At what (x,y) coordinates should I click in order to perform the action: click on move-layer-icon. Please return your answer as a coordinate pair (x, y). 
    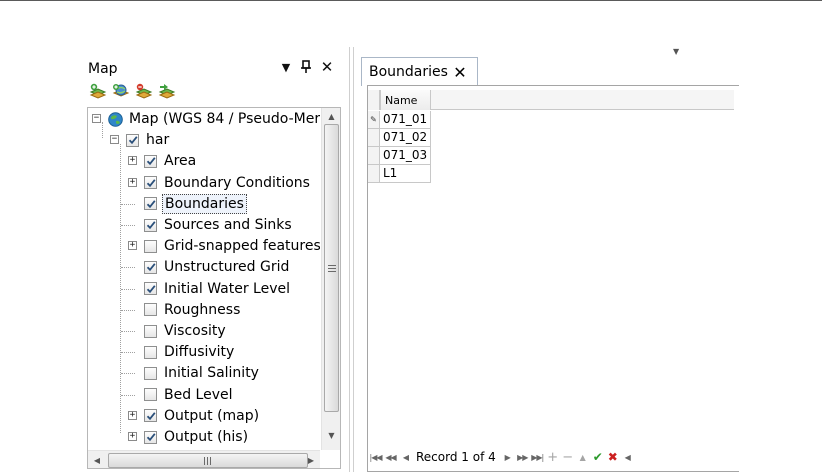
    Looking at the image, I should click on (167, 91).